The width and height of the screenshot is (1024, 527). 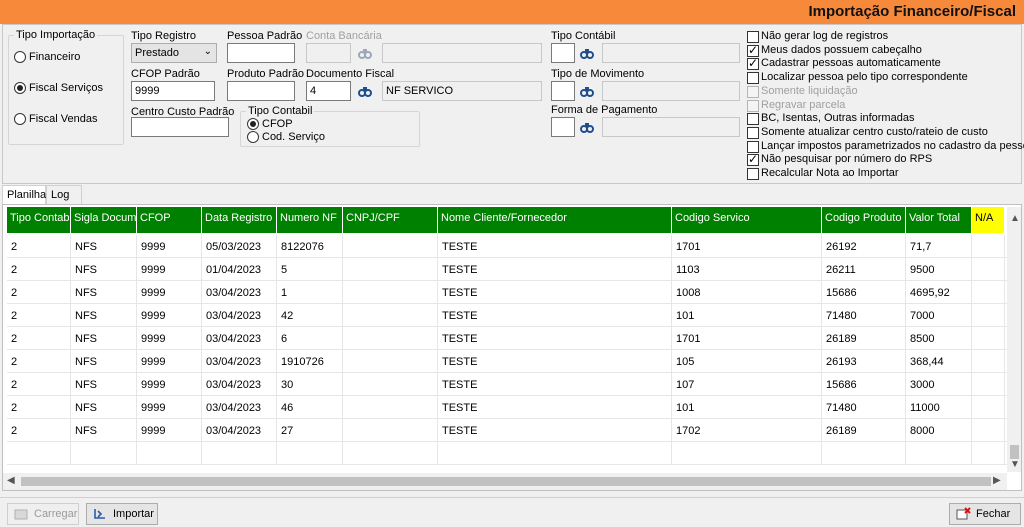 I want to click on binoculars-icon, so click(x=365, y=53).